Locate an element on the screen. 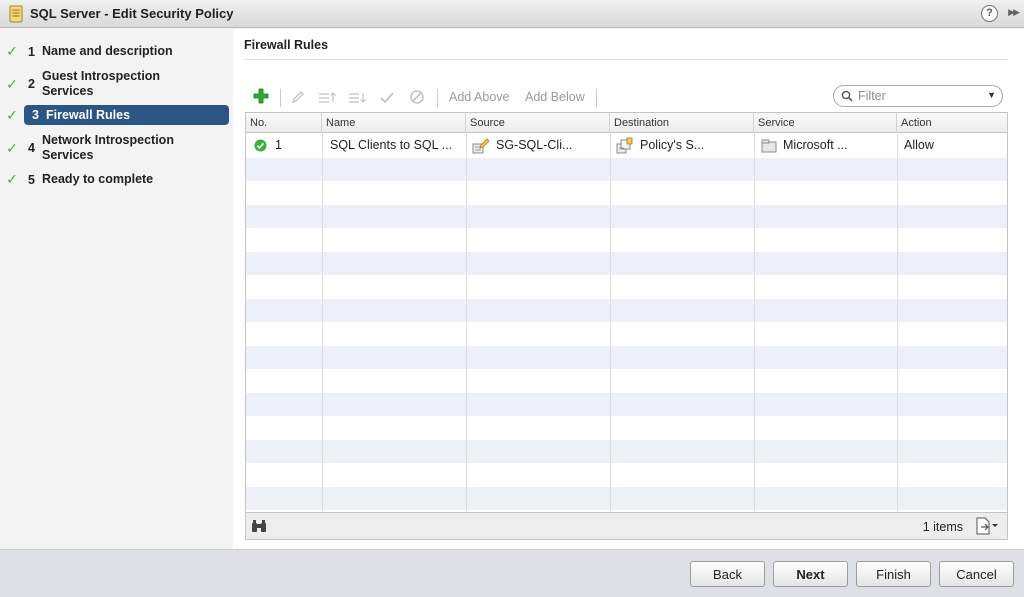 This screenshot has height=597, width=1024. step-network-introspection: ✓ 4 Network Introspection Services is located at coordinates (117, 148).